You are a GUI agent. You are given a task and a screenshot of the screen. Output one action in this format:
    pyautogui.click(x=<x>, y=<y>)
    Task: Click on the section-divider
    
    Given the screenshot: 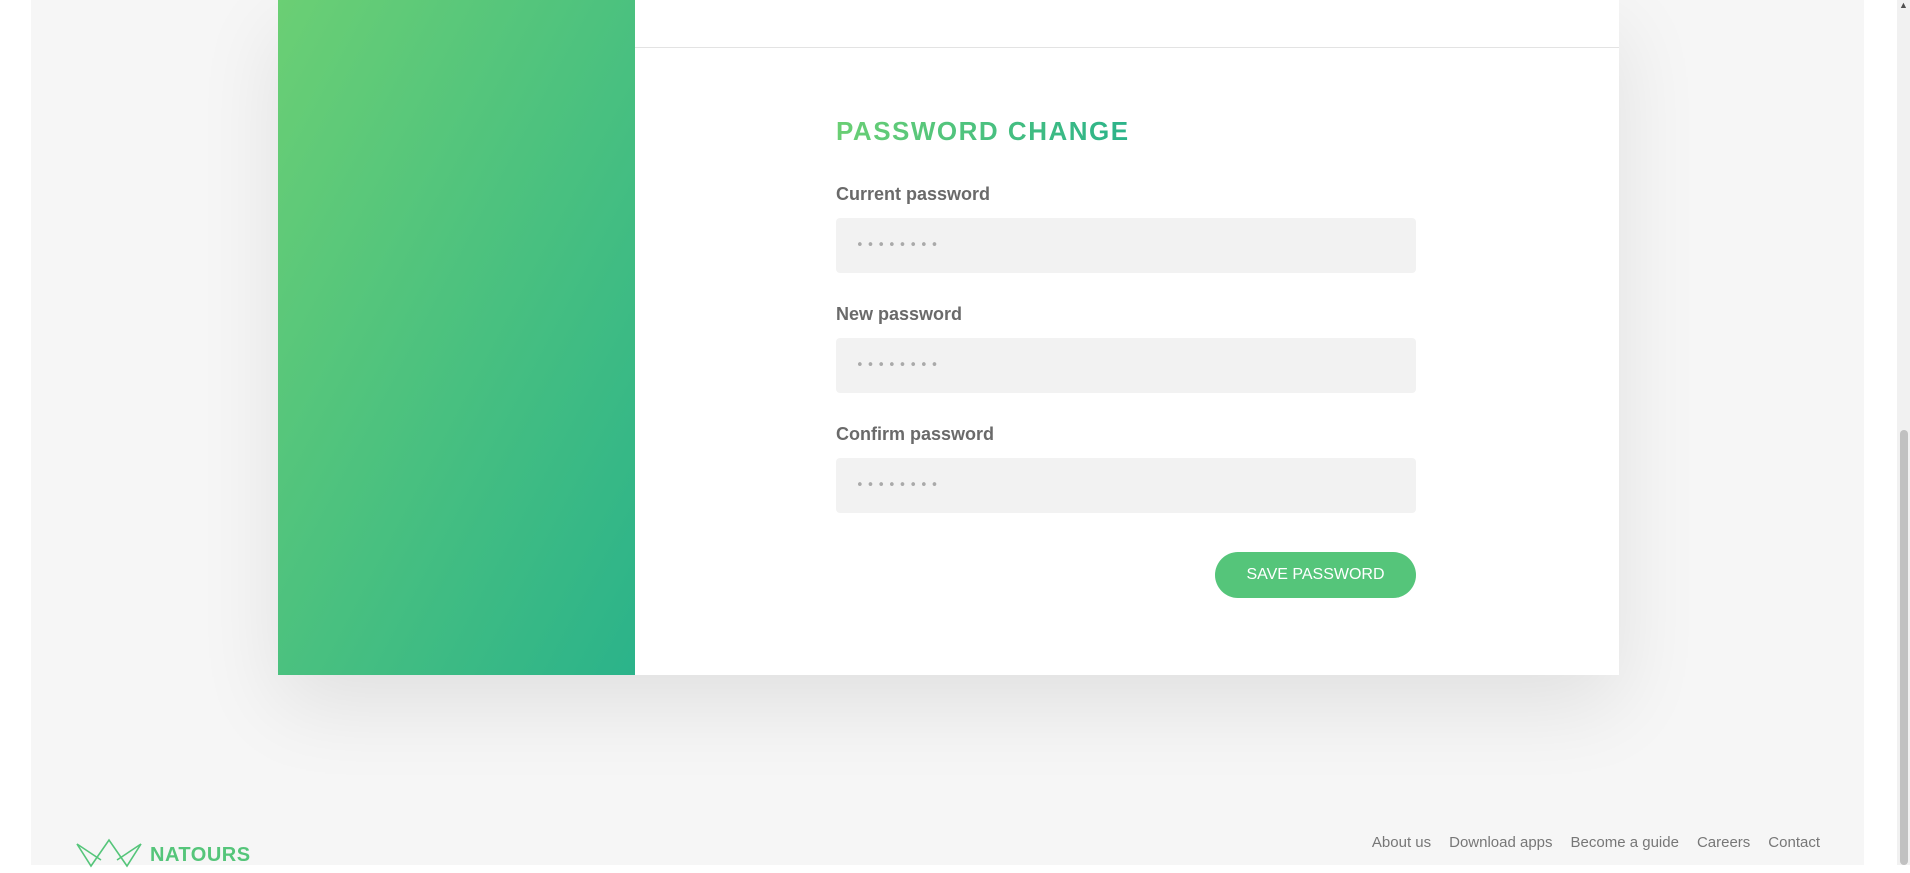 What is the action you would take?
    pyautogui.click(x=1127, y=47)
    